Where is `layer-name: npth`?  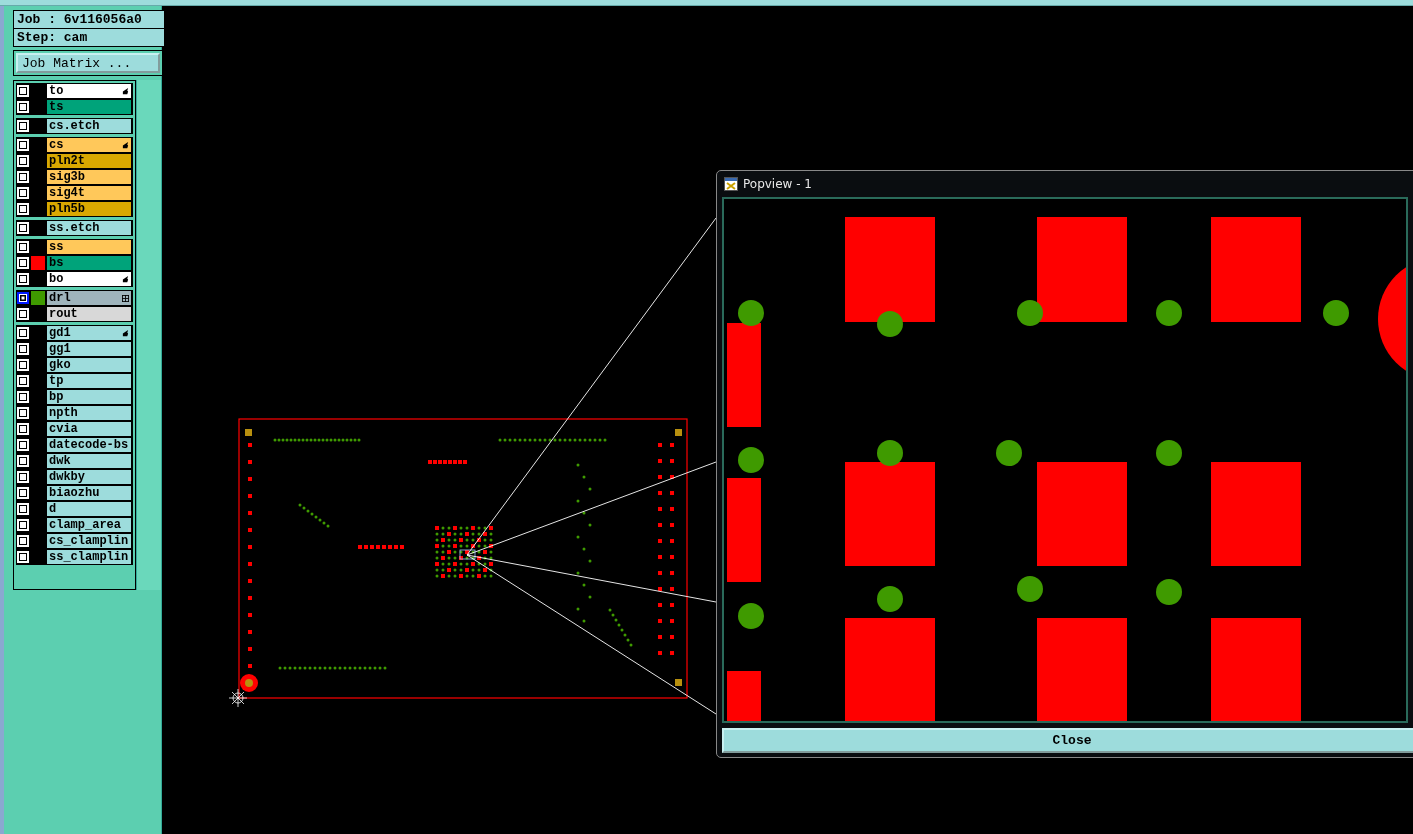 layer-name: npth is located at coordinates (89, 413).